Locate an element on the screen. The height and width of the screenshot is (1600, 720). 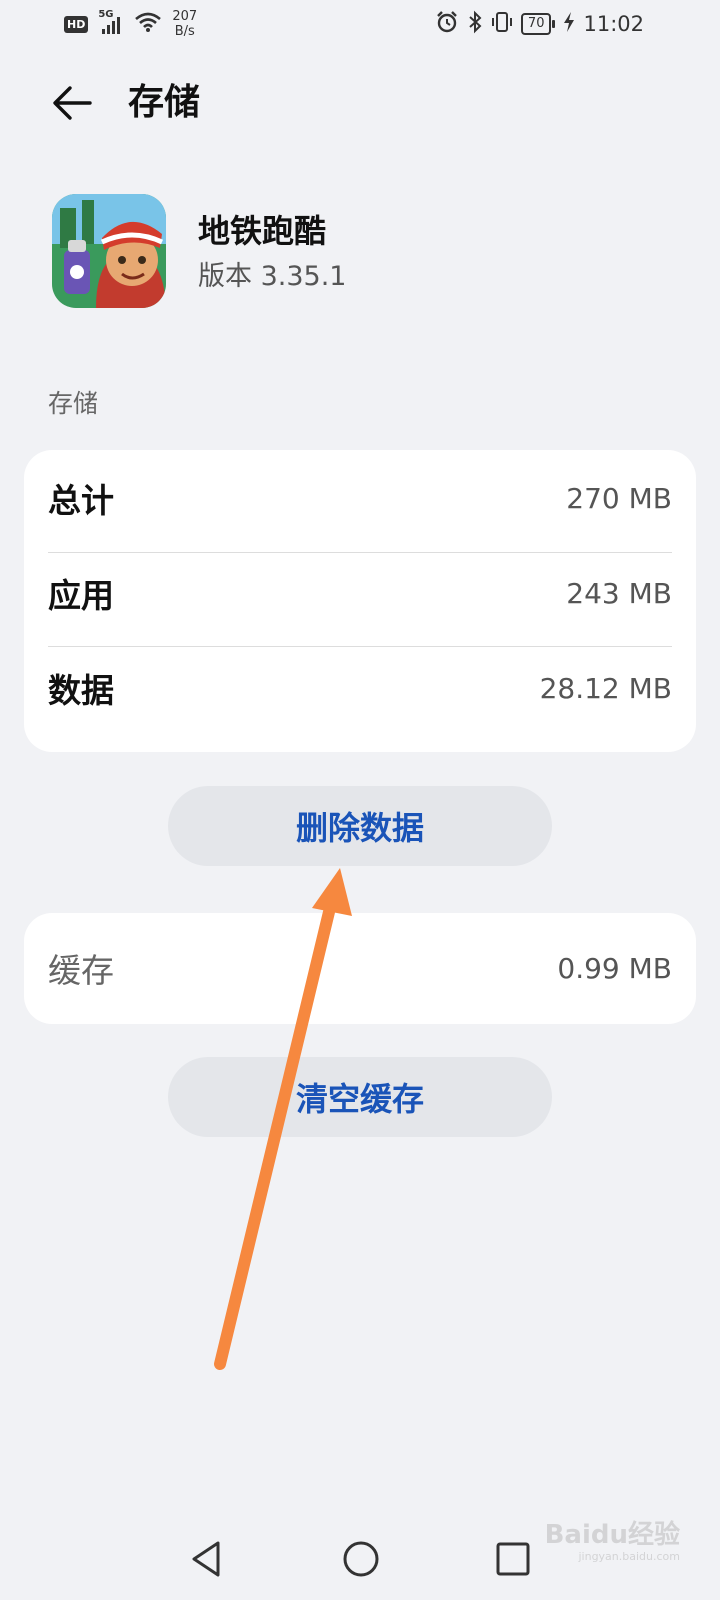
row-value: 243 MB is located at coordinates (619, 593).